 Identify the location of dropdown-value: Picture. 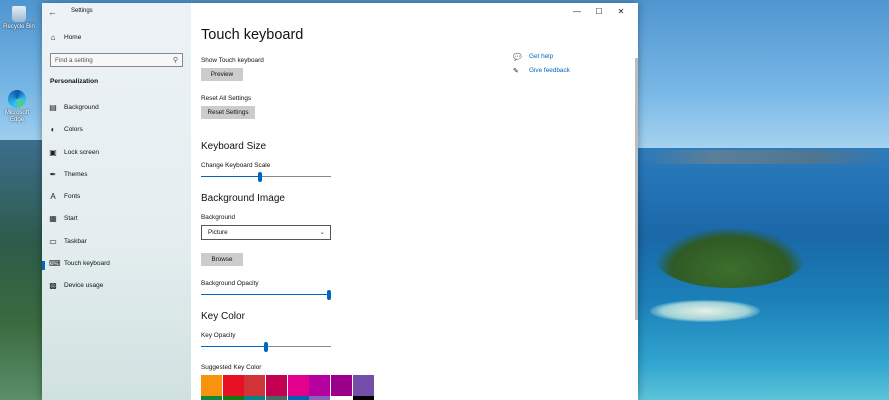
(218, 232).